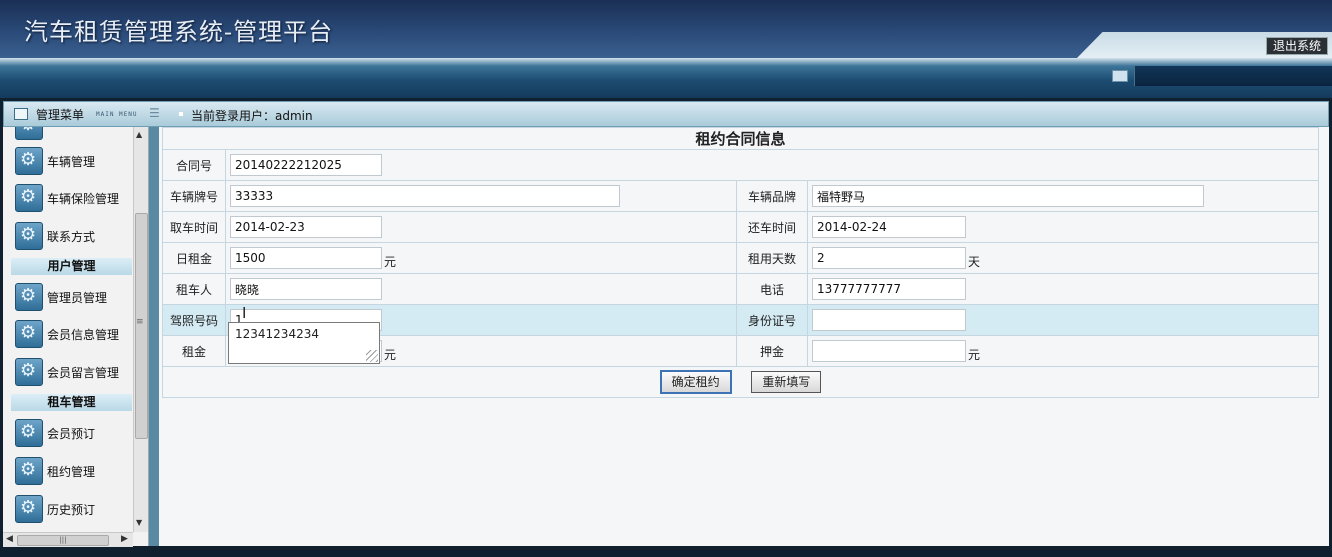 The height and width of the screenshot is (557, 1332). I want to click on panel-splitter, so click(154, 336).